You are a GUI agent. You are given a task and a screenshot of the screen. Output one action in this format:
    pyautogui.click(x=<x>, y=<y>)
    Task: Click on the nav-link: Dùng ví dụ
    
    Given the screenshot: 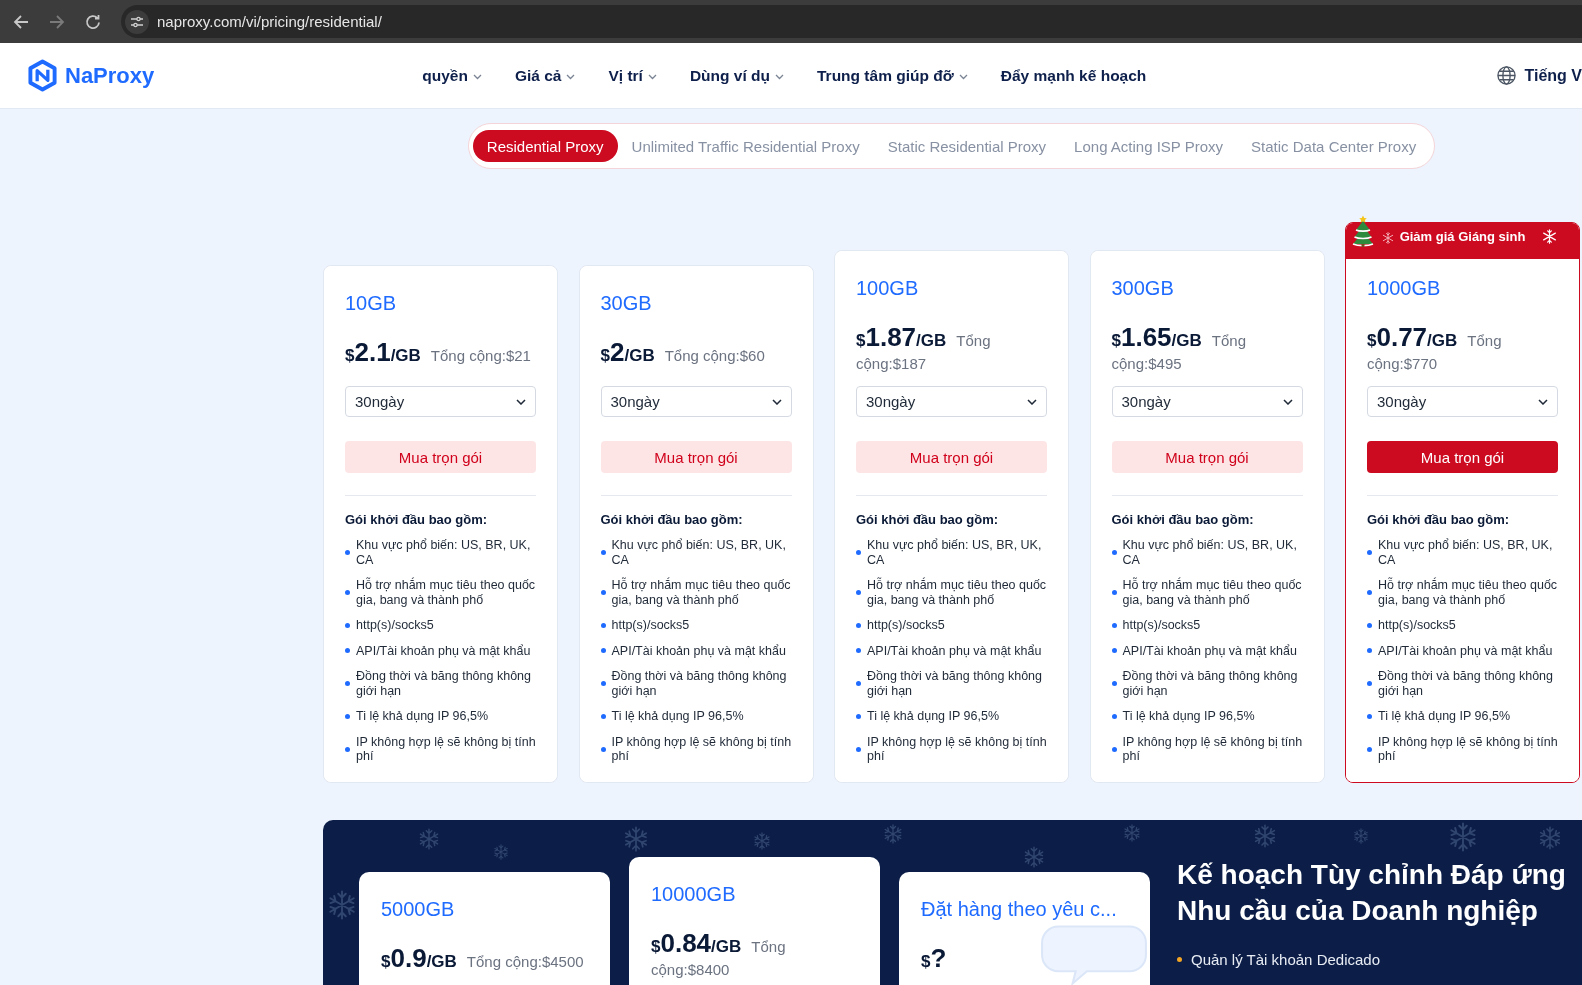 What is the action you would take?
    pyautogui.click(x=736, y=75)
    